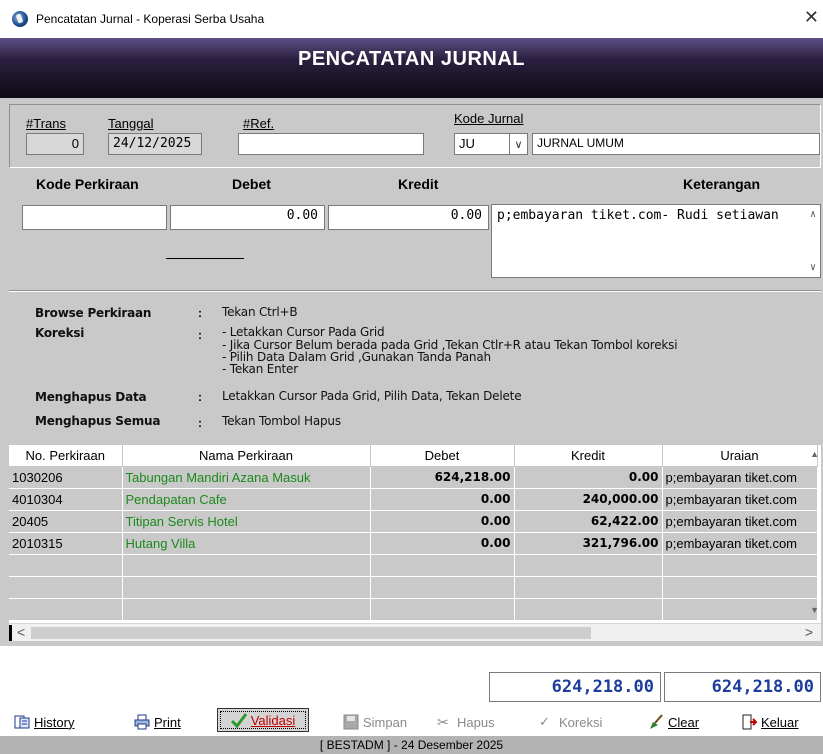 Image resolution: width=823 pixels, height=754 pixels. What do you see at coordinates (443, 722) in the screenshot?
I see `scissors-icon: ✂` at bounding box center [443, 722].